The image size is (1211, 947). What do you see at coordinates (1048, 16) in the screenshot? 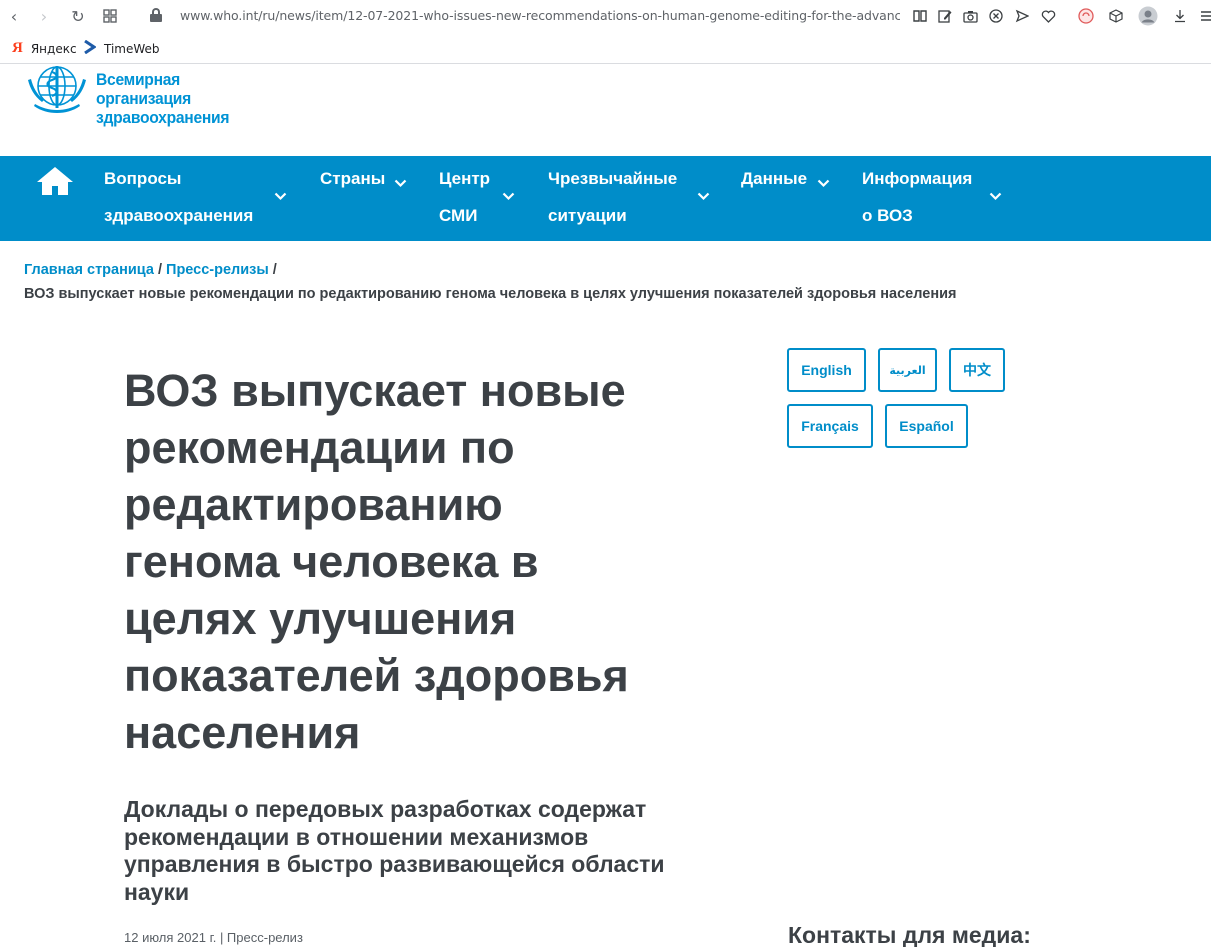
I see `heart-icon` at bounding box center [1048, 16].